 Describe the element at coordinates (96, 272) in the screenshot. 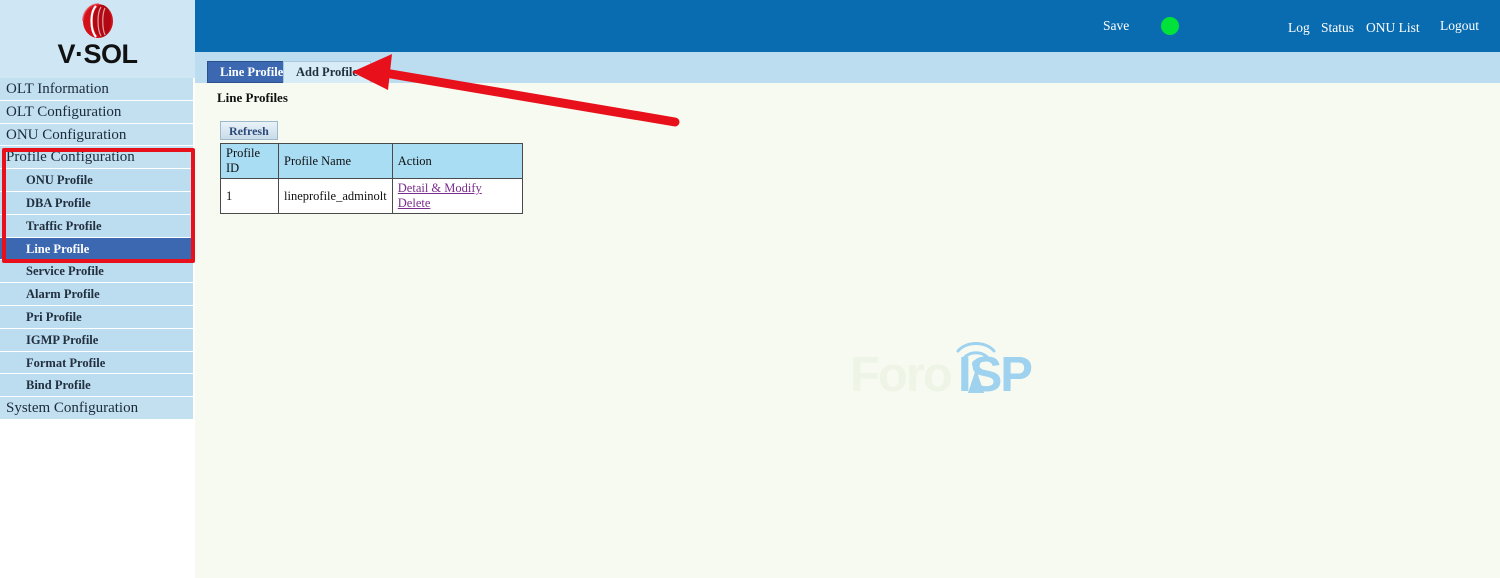

I see `sidebar-item-service-profile: Service Profile` at that location.